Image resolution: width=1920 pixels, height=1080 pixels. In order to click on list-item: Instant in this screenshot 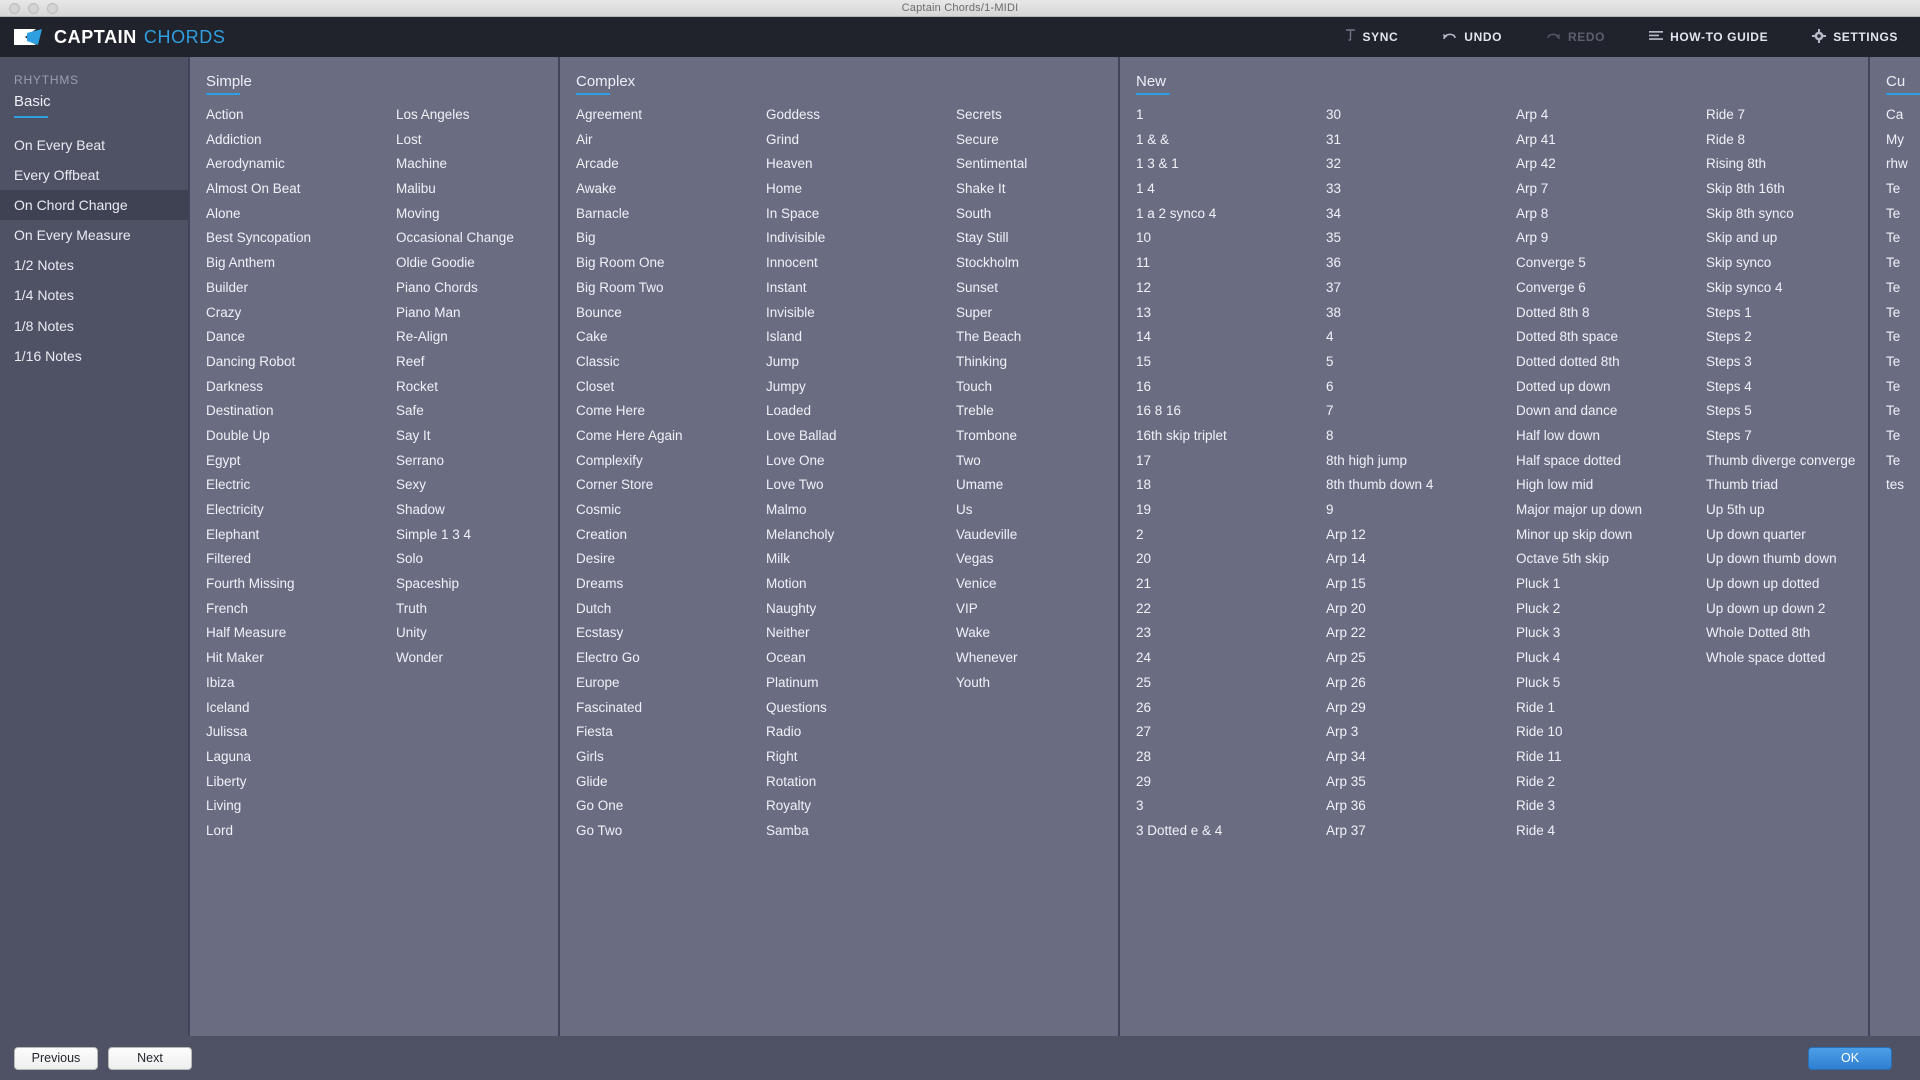, I will do `click(853, 288)`.